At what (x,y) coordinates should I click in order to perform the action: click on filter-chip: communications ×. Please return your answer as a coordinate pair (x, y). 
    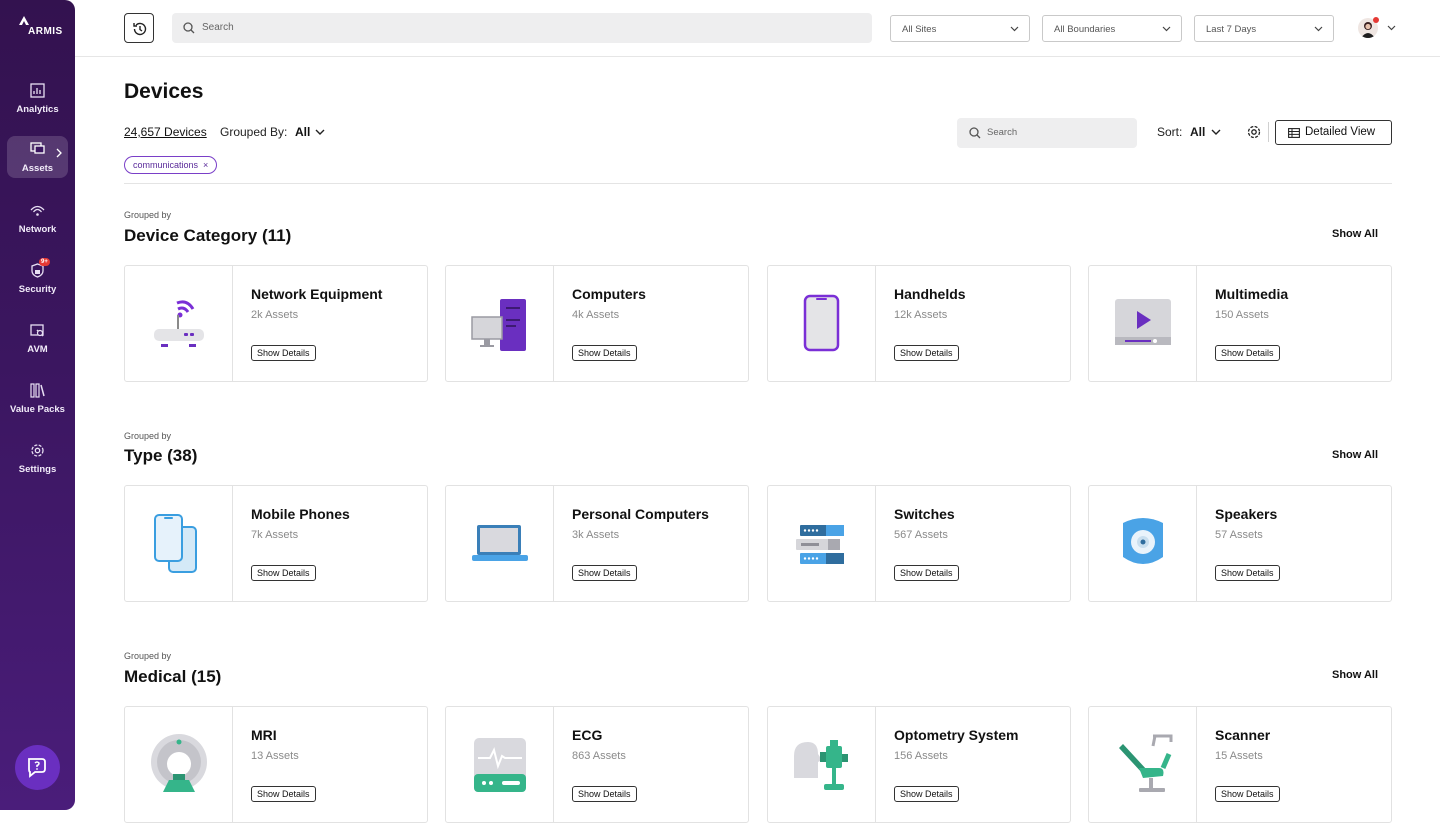
    Looking at the image, I should click on (171, 165).